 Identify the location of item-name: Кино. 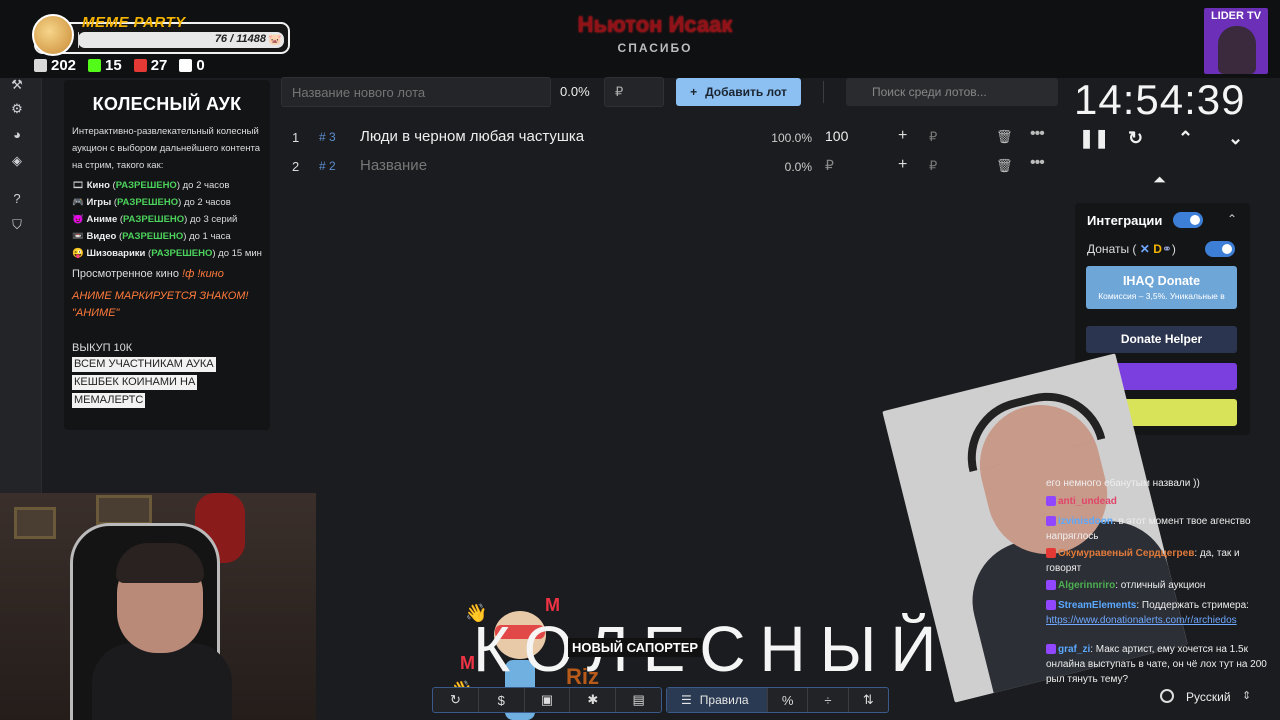
(98, 185).